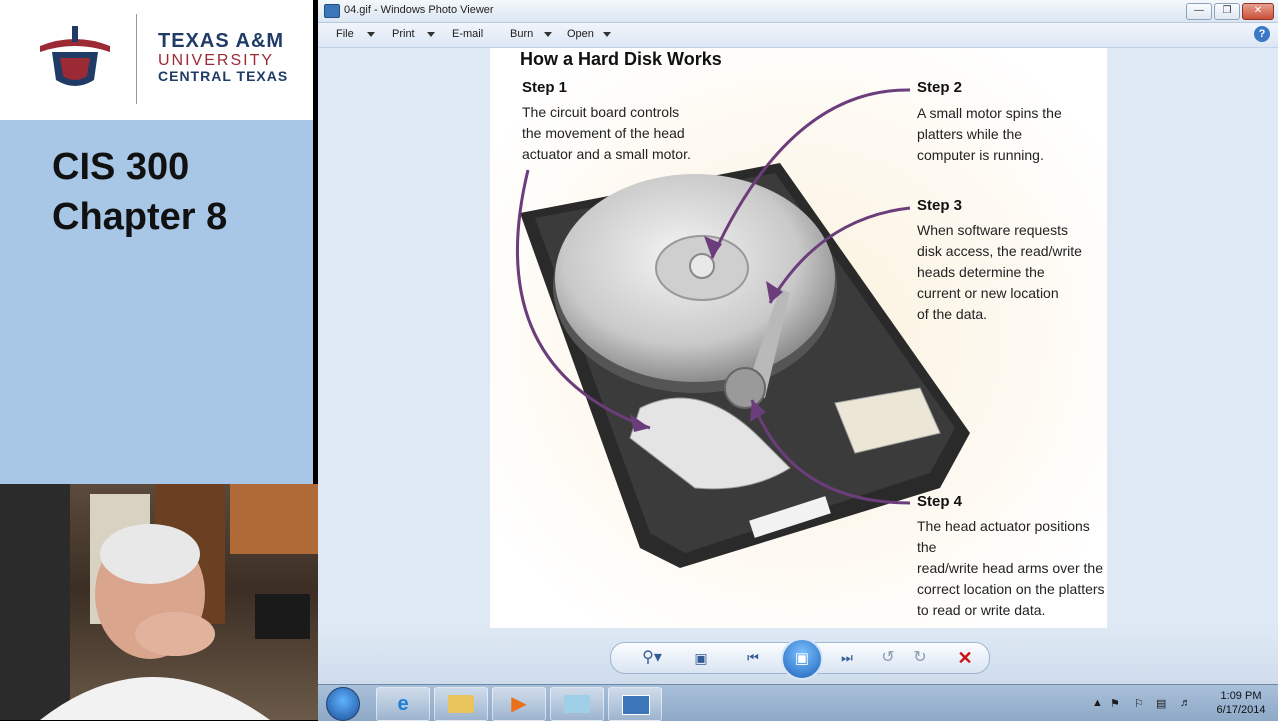  I want to click on step-3-line: current or new location, so click(988, 293).